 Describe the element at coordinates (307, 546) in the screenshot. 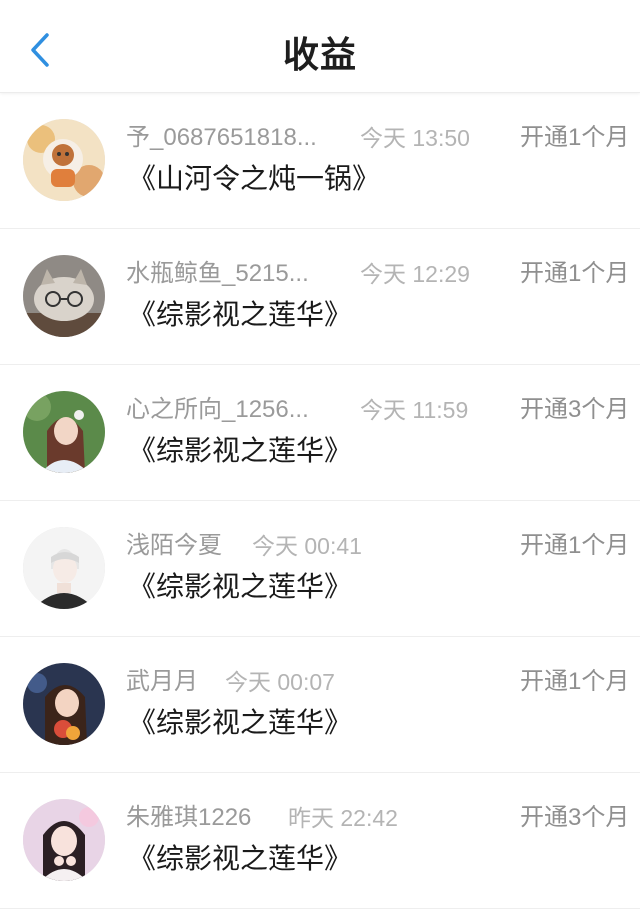

I see `timestamp: 今天 00:41` at that location.